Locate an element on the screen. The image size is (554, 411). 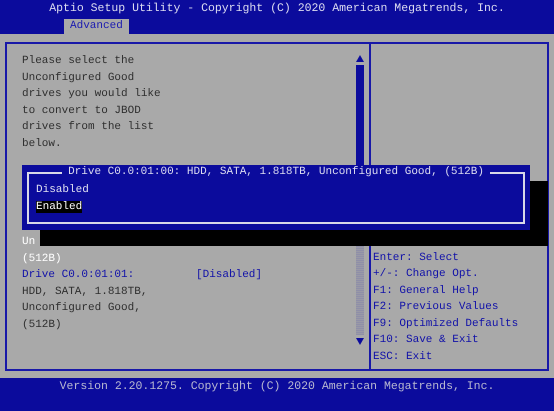
description-line: below. is located at coordinates (42, 144).